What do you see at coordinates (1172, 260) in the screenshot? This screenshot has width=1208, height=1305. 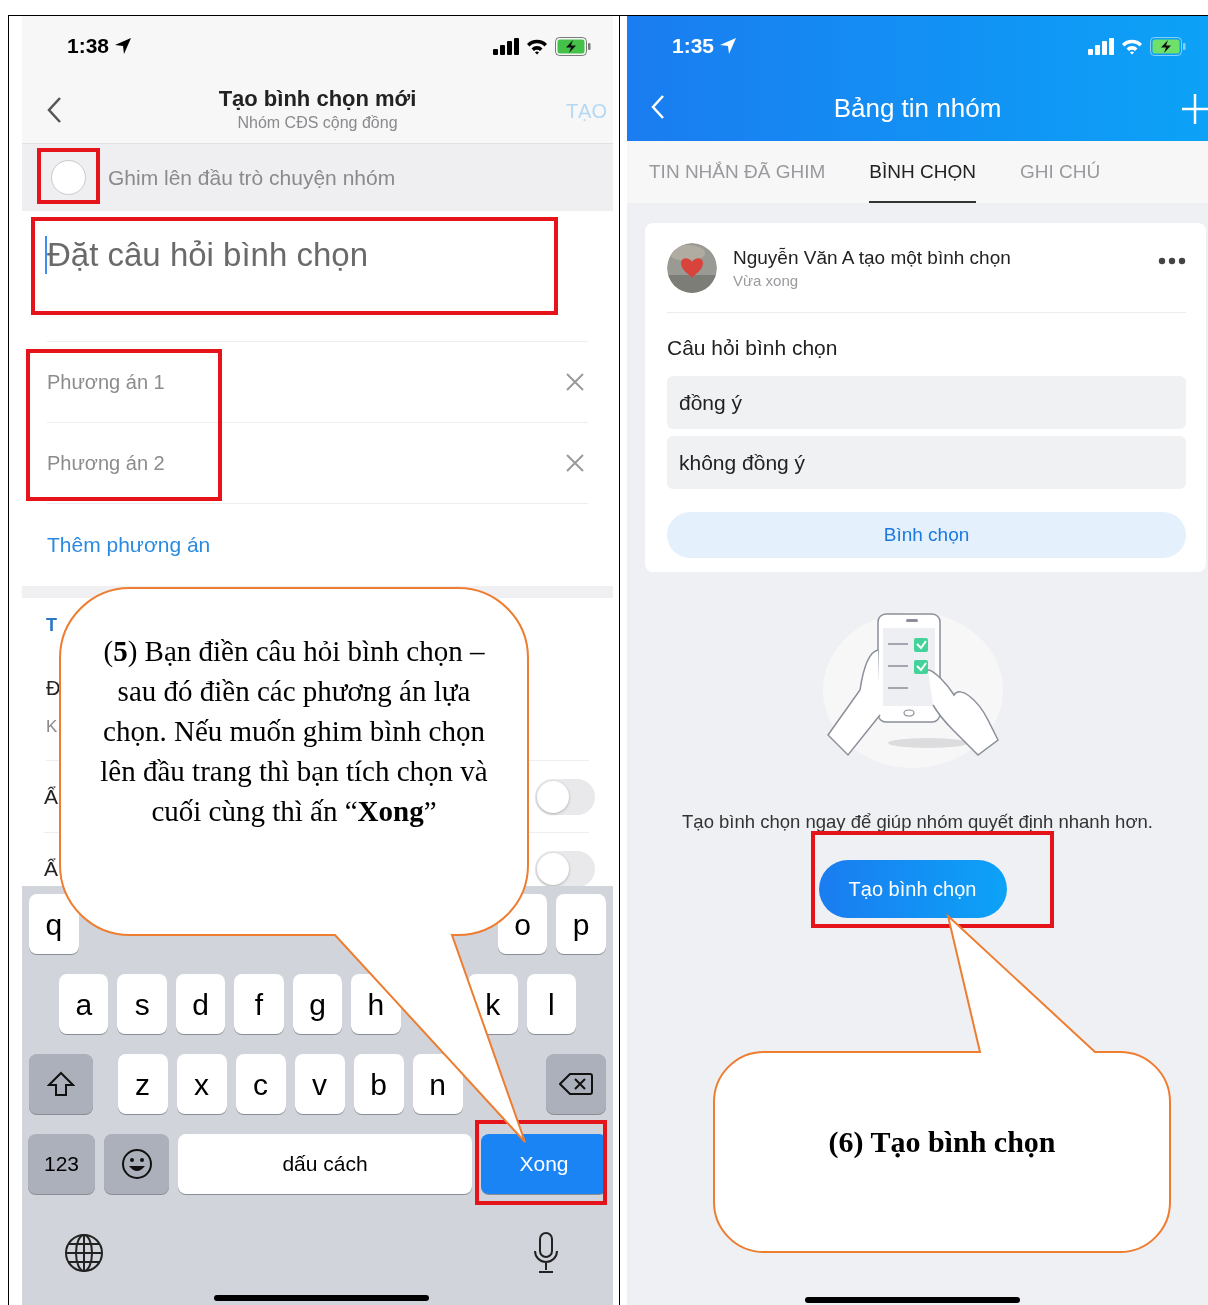 I see `more-icon` at bounding box center [1172, 260].